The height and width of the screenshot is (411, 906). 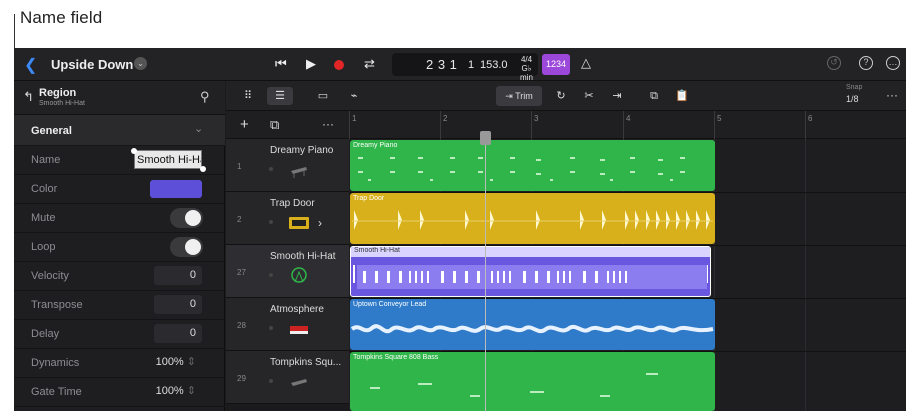 What do you see at coordinates (30, 65) in the screenshot?
I see `back-icon: ❮` at bounding box center [30, 65].